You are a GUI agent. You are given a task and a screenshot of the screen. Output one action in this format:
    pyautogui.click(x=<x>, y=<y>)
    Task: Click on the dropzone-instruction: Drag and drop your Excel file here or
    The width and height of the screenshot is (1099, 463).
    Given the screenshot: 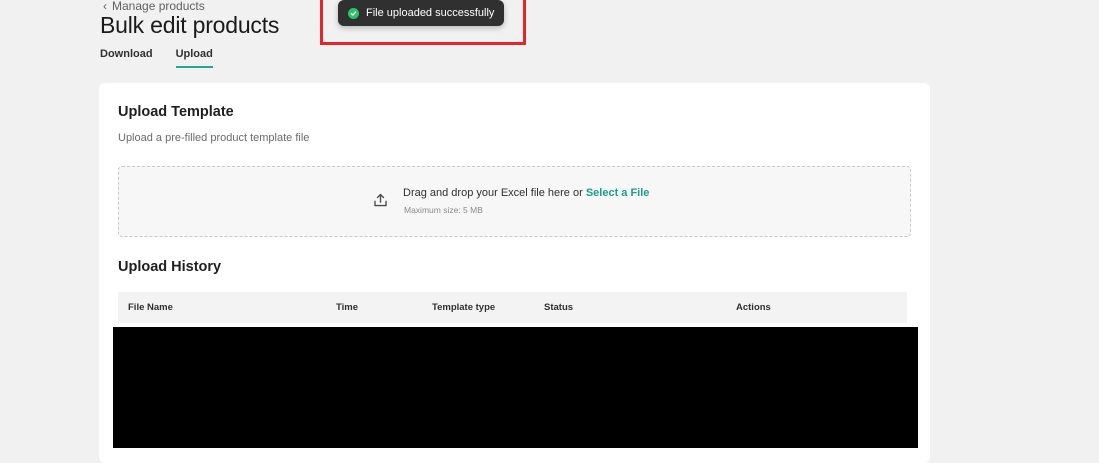 What is the action you would take?
    pyautogui.click(x=493, y=193)
    